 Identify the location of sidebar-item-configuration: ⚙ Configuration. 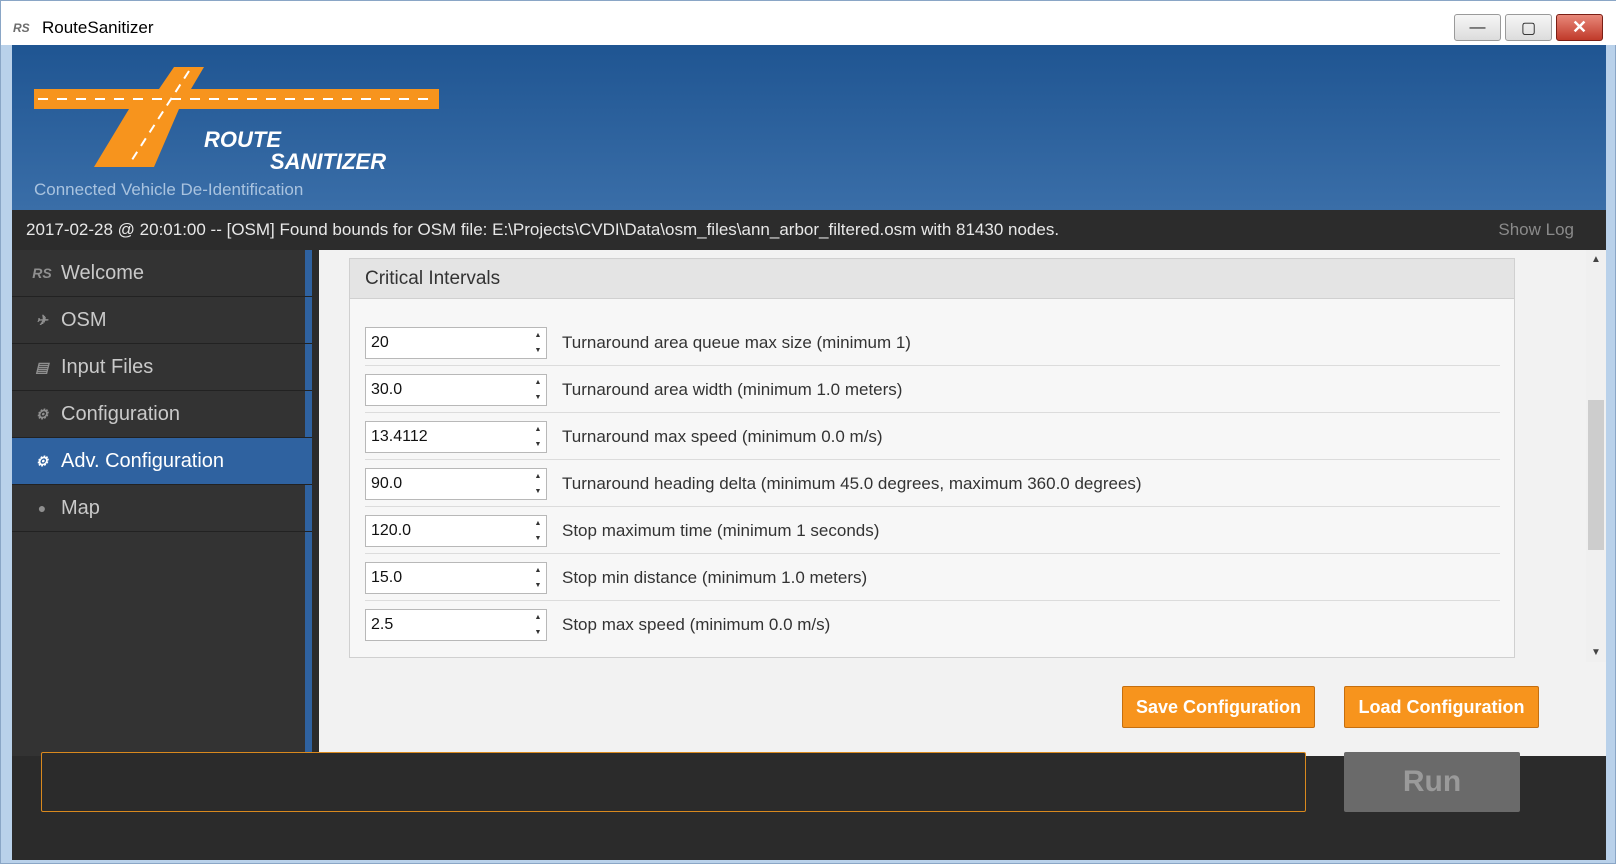
(162, 414).